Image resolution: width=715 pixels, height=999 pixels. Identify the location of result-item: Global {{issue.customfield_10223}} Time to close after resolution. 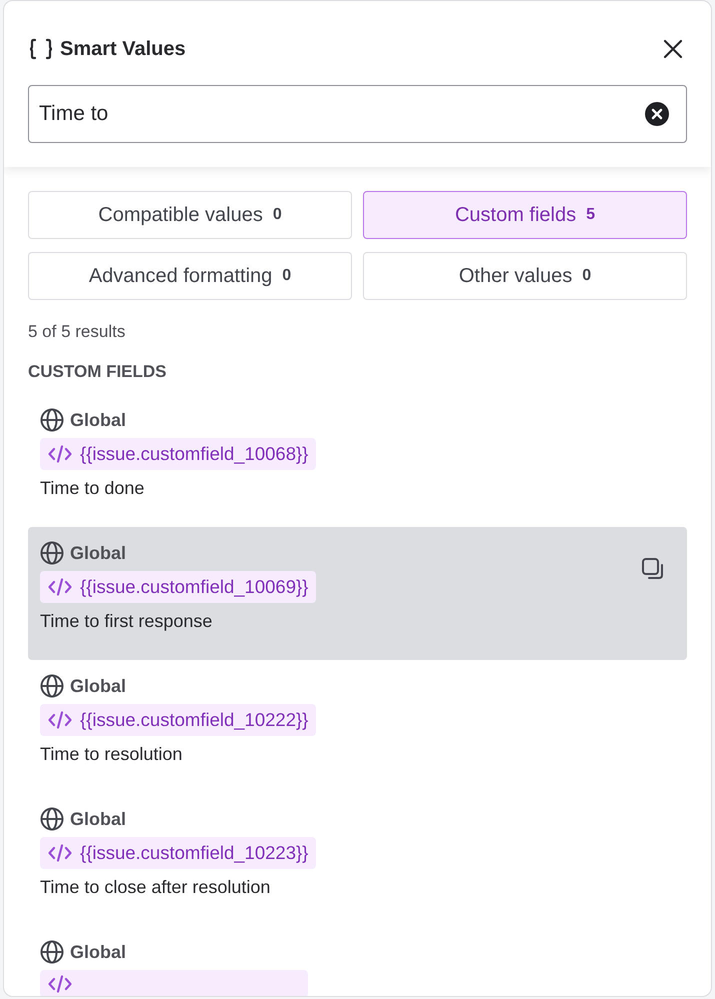
(357, 859).